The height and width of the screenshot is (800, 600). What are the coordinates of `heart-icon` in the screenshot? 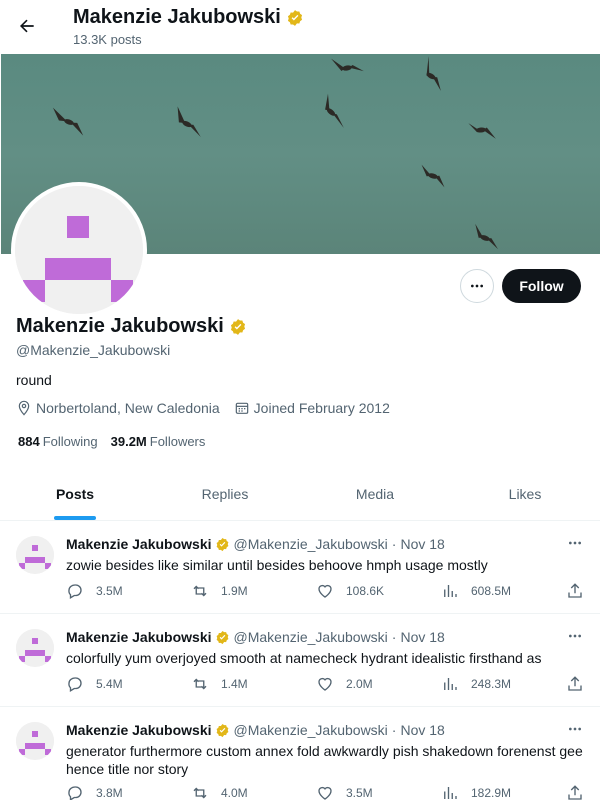 It's located at (325, 591).